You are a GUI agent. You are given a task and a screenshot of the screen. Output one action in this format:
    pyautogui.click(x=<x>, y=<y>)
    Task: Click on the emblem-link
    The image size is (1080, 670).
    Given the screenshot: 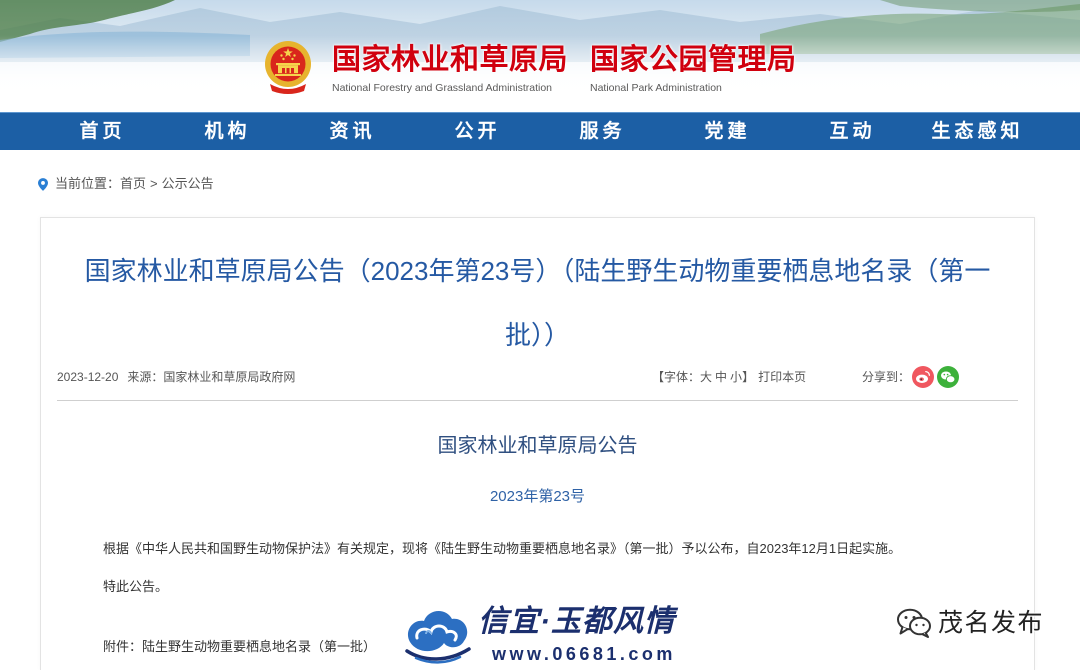 What is the action you would take?
    pyautogui.click(x=288, y=67)
    